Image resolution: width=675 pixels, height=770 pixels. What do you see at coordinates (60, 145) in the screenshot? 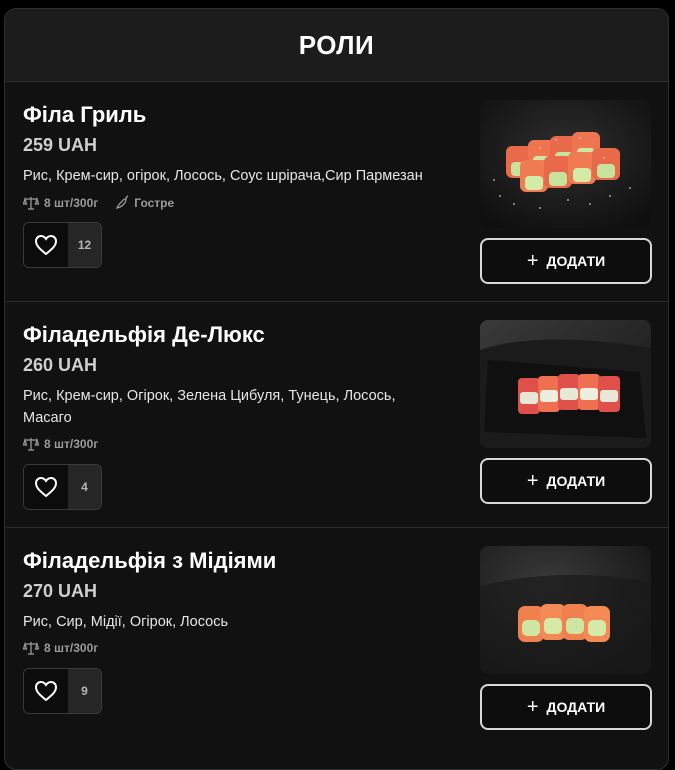
I see `item-price: 259 UAH` at bounding box center [60, 145].